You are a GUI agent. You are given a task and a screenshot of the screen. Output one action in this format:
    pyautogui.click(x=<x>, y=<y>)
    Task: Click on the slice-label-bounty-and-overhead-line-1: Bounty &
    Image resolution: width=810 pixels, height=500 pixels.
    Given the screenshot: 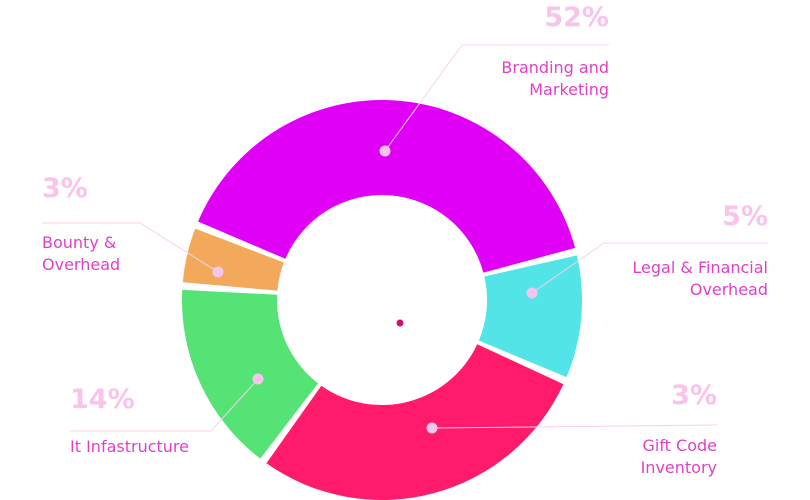 What is the action you would take?
    pyautogui.click(x=79, y=242)
    